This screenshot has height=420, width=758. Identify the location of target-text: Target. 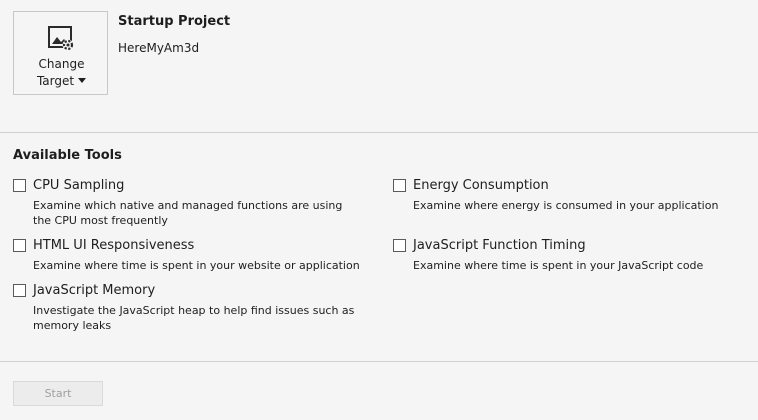
(55, 81).